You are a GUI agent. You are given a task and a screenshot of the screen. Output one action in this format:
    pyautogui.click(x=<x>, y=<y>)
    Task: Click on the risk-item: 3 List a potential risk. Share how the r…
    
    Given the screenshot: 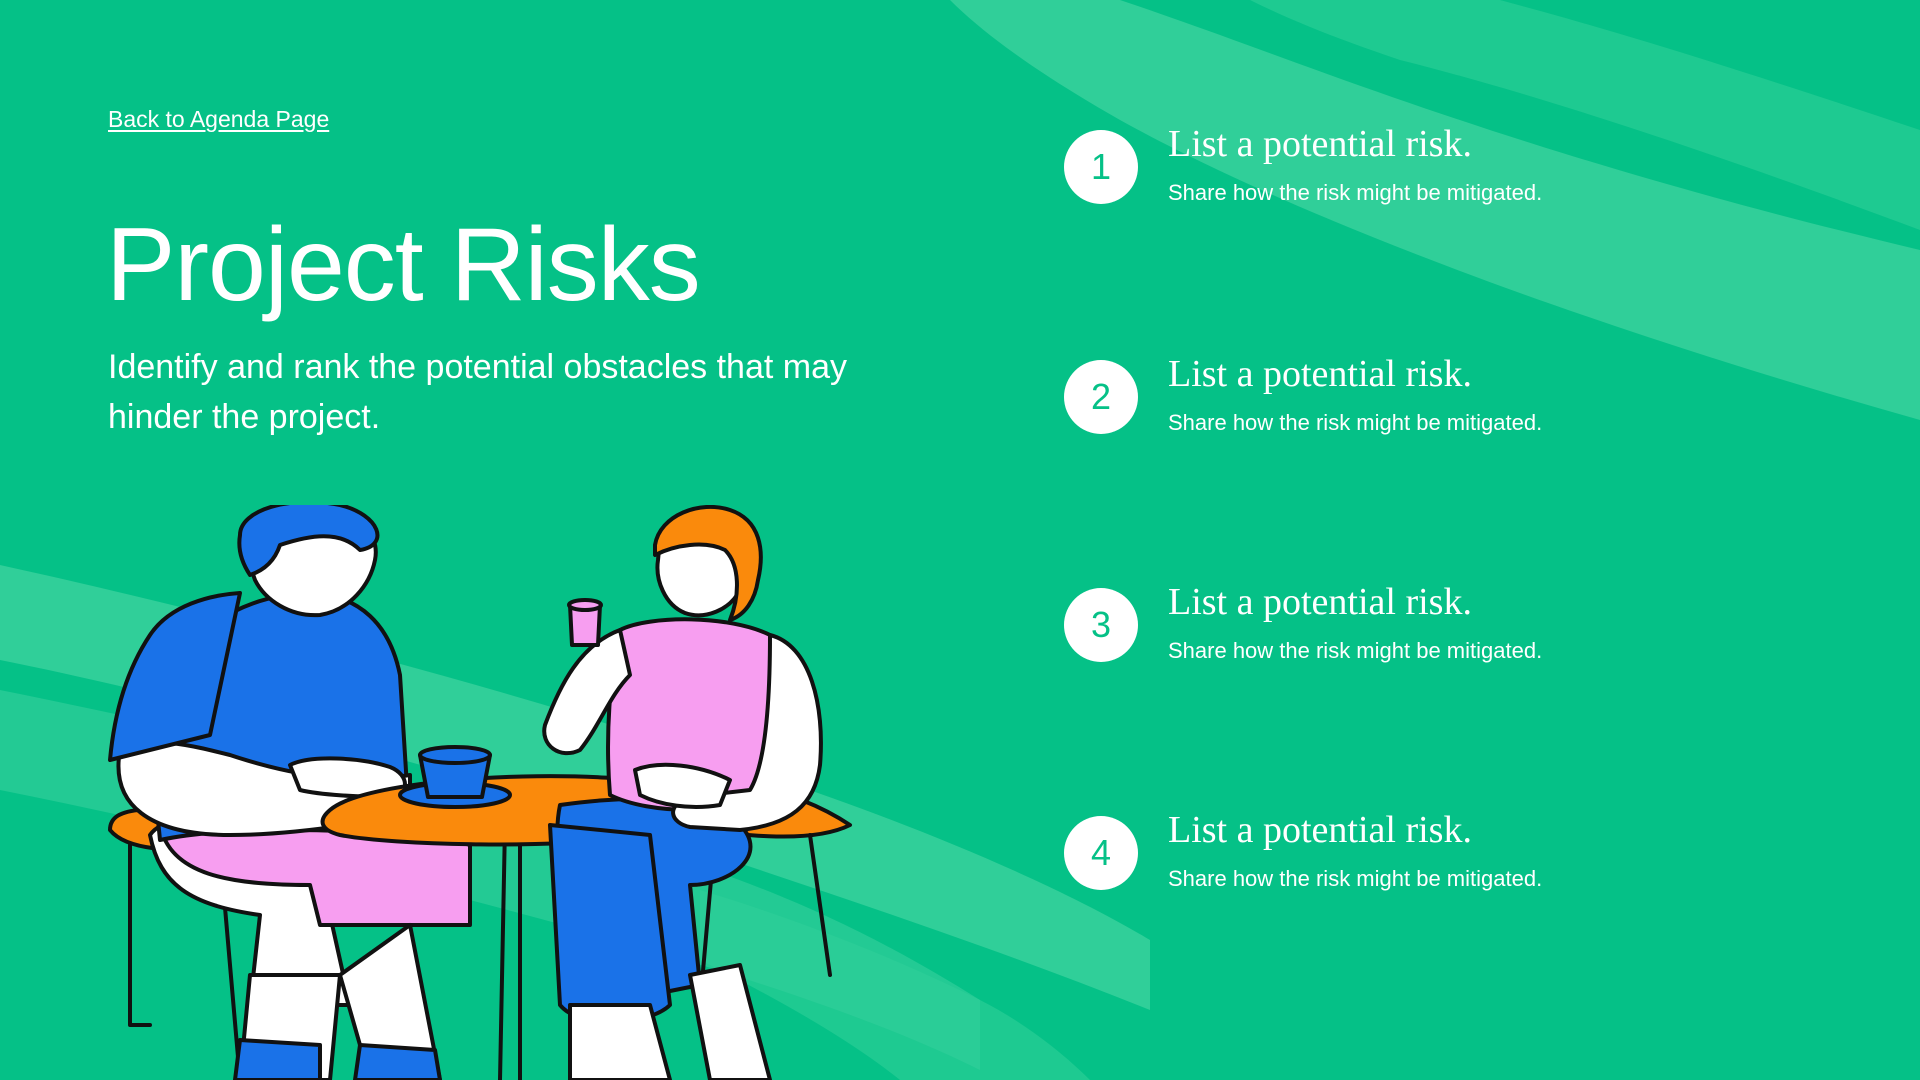 What is the action you would take?
    pyautogui.click(x=1474, y=643)
    